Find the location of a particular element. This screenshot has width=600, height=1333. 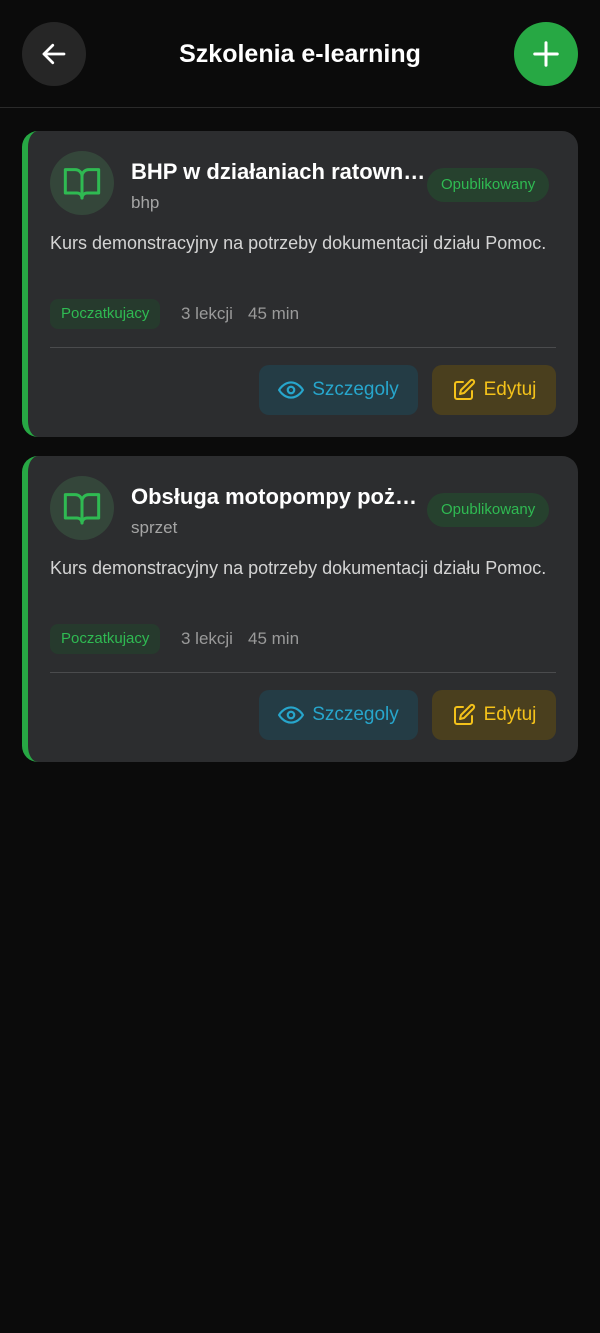

back-button is located at coordinates (54, 54).